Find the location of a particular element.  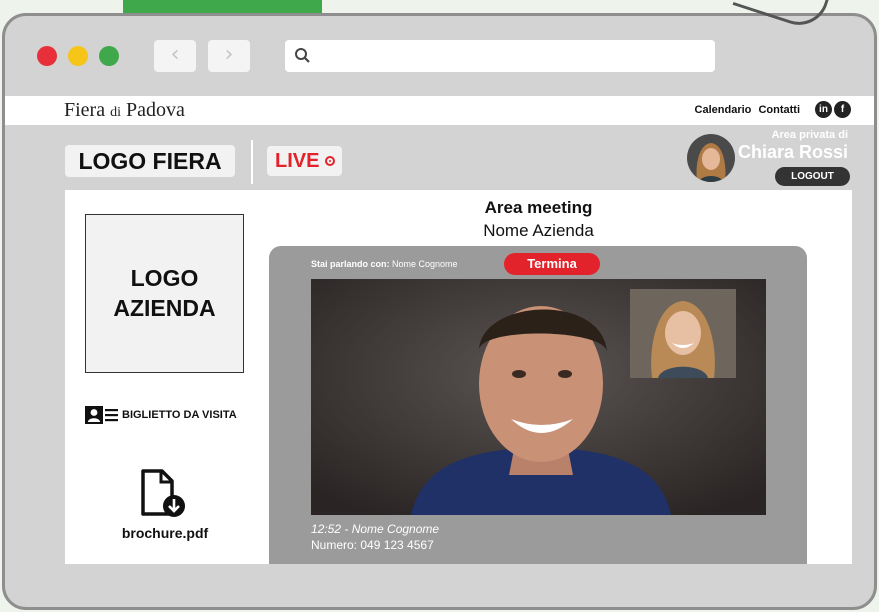

self-video is located at coordinates (683, 333).